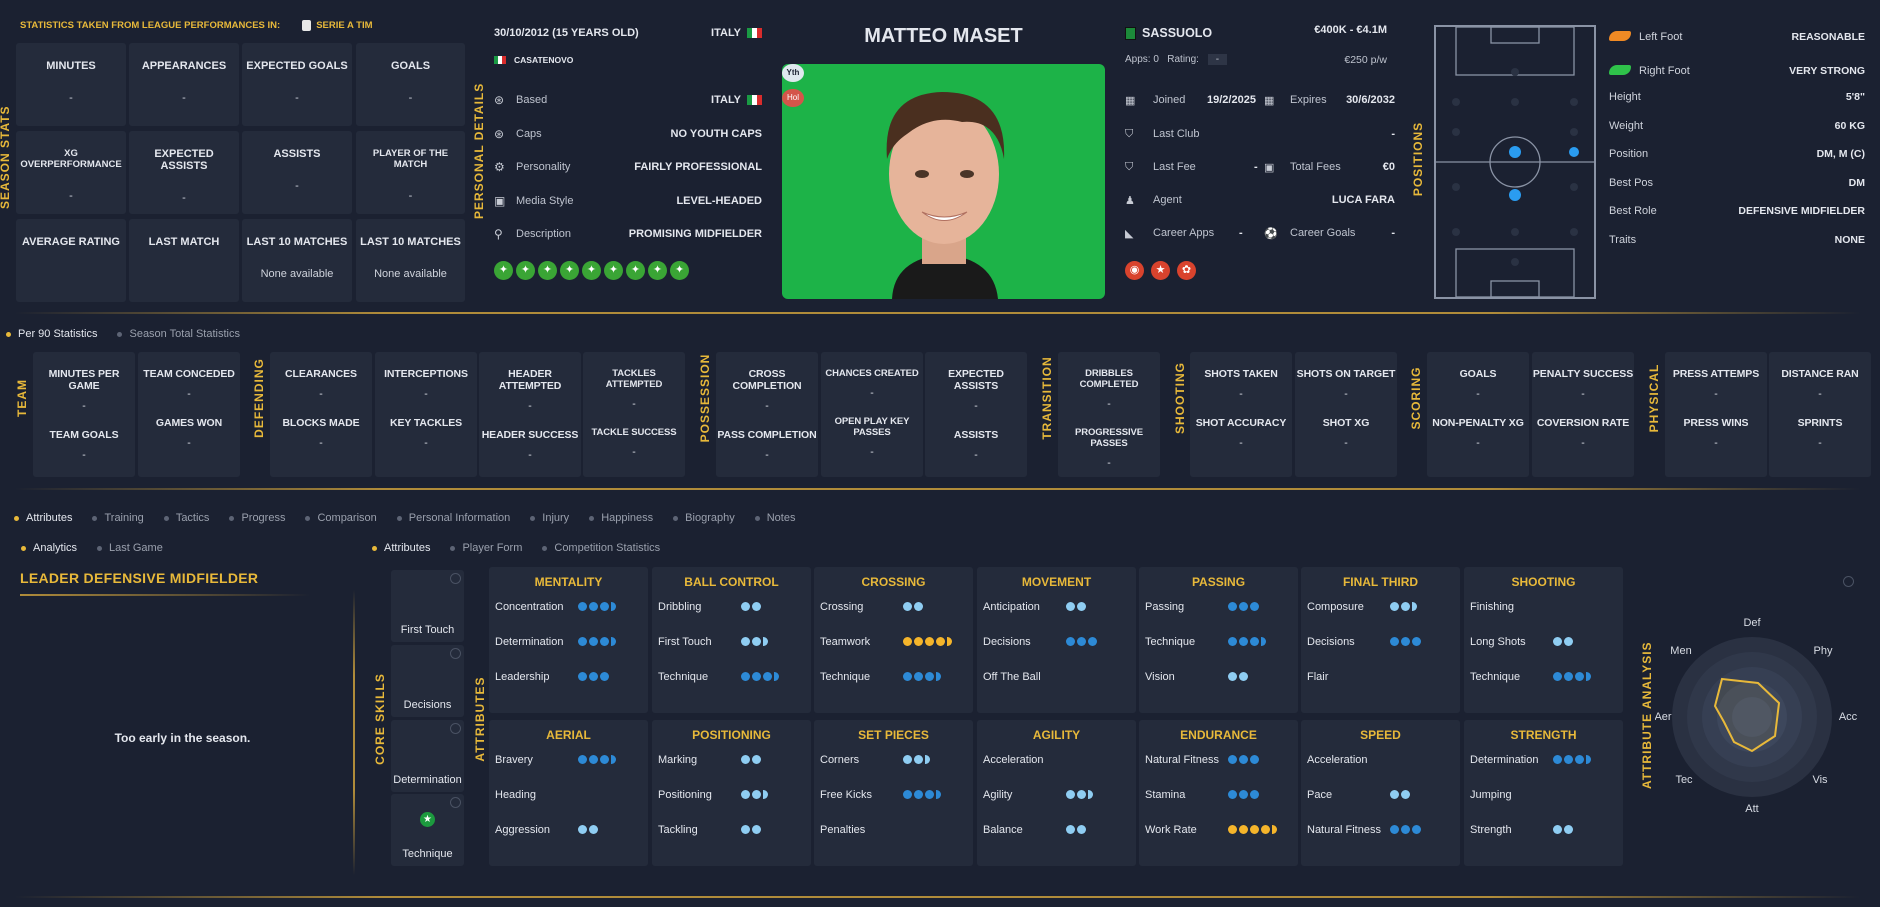 Image resolution: width=1880 pixels, height=907 pixels. What do you see at coordinates (1168, 33) in the screenshot?
I see `club: SASSUOLO` at bounding box center [1168, 33].